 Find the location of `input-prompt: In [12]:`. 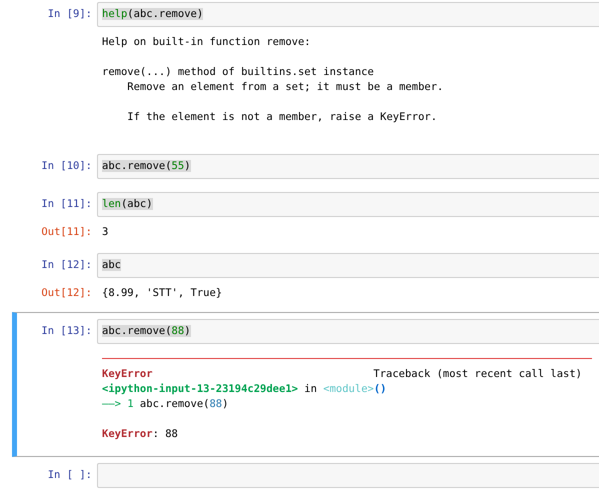

input-prompt: In [12]: is located at coordinates (66, 265).